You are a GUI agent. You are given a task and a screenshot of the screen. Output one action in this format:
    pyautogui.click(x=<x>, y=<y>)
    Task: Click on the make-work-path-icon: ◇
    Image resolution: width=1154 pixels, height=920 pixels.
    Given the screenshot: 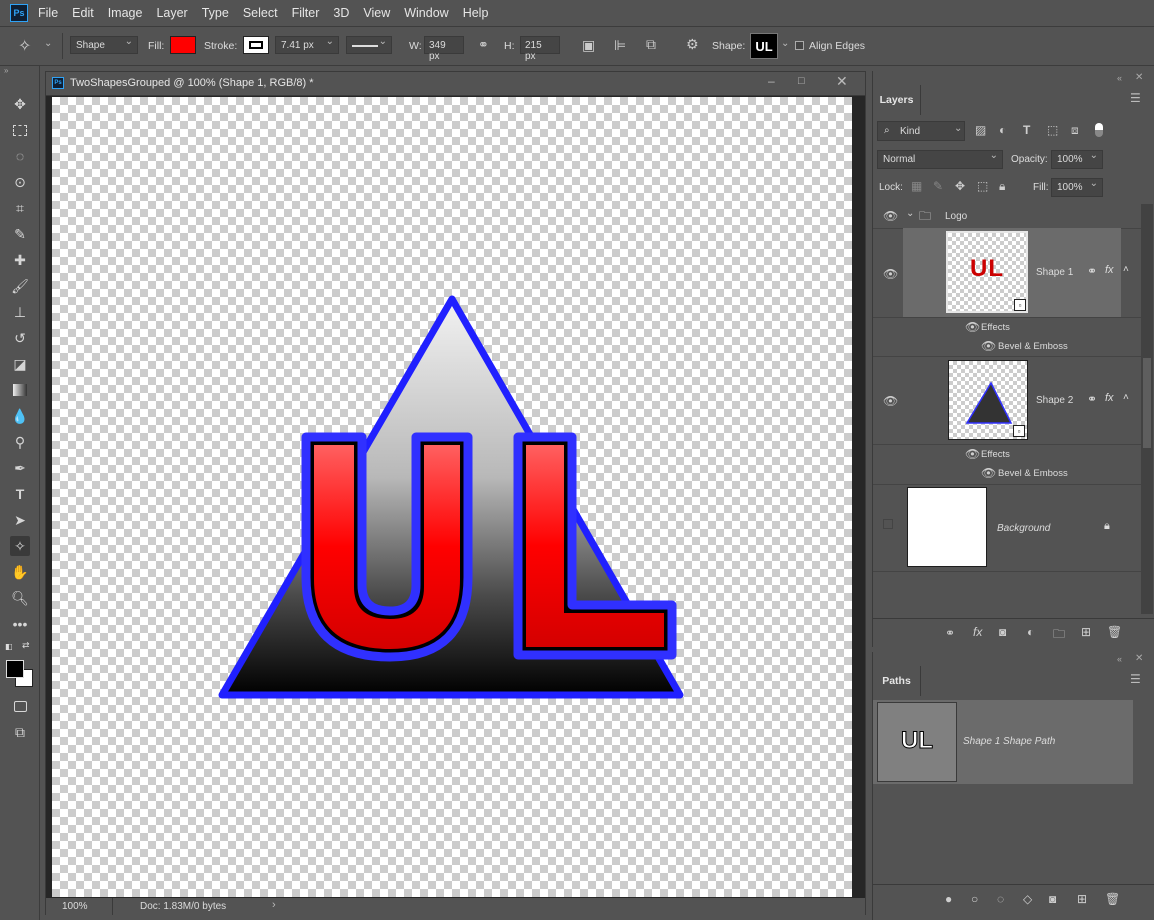 What is the action you would take?
    pyautogui.click(x=1027, y=899)
    